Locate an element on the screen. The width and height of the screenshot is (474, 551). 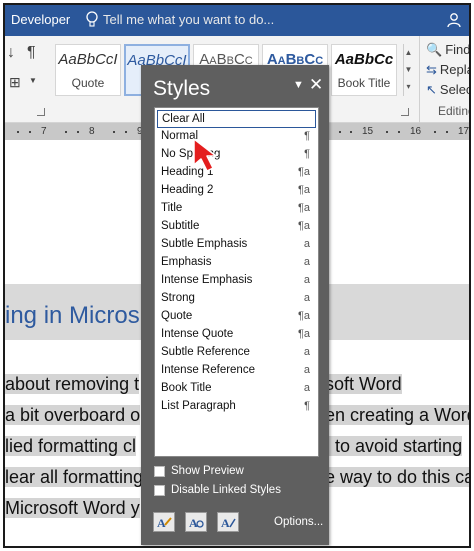
style-item-intense-reference: Intense Reference a is located at coordinates (236, 371).